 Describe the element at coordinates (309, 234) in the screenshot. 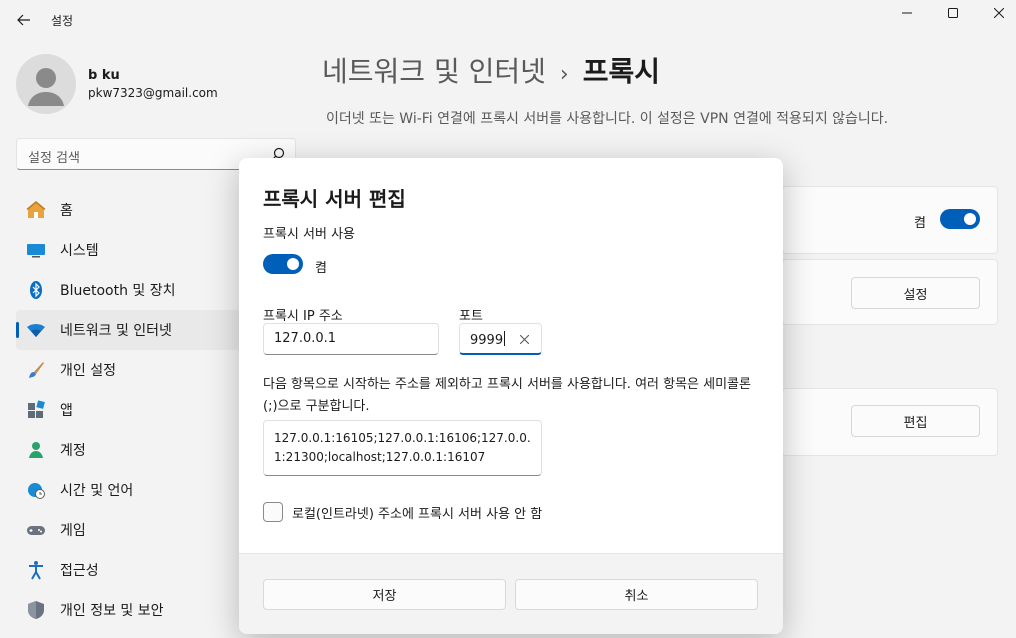

I see `use-proxy-label: 프록시 서버 사용` at that location.